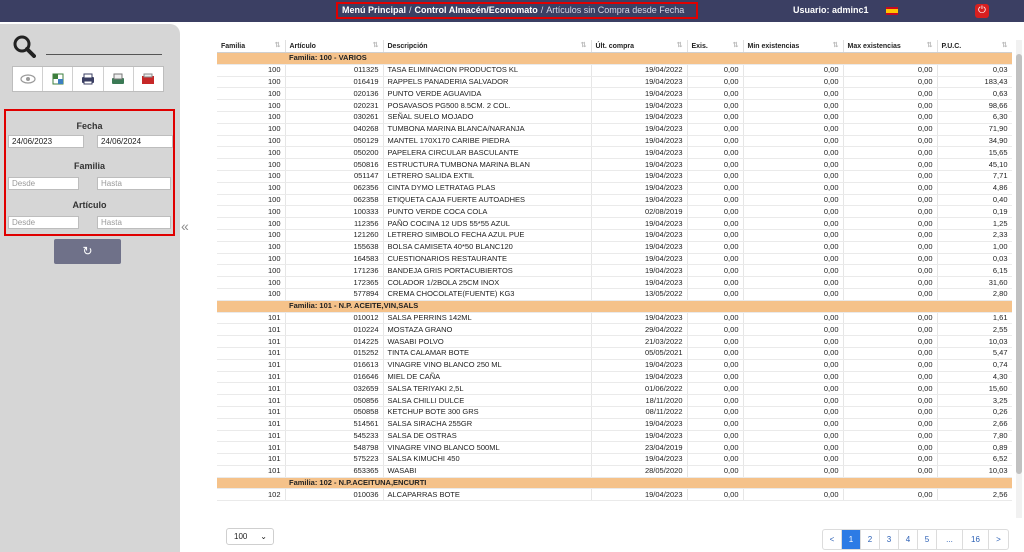 The image size is (1024, 552). Describe the element at coordinates (974, 341) in the screenshot. I see `table-cell: 10,03` at that location.